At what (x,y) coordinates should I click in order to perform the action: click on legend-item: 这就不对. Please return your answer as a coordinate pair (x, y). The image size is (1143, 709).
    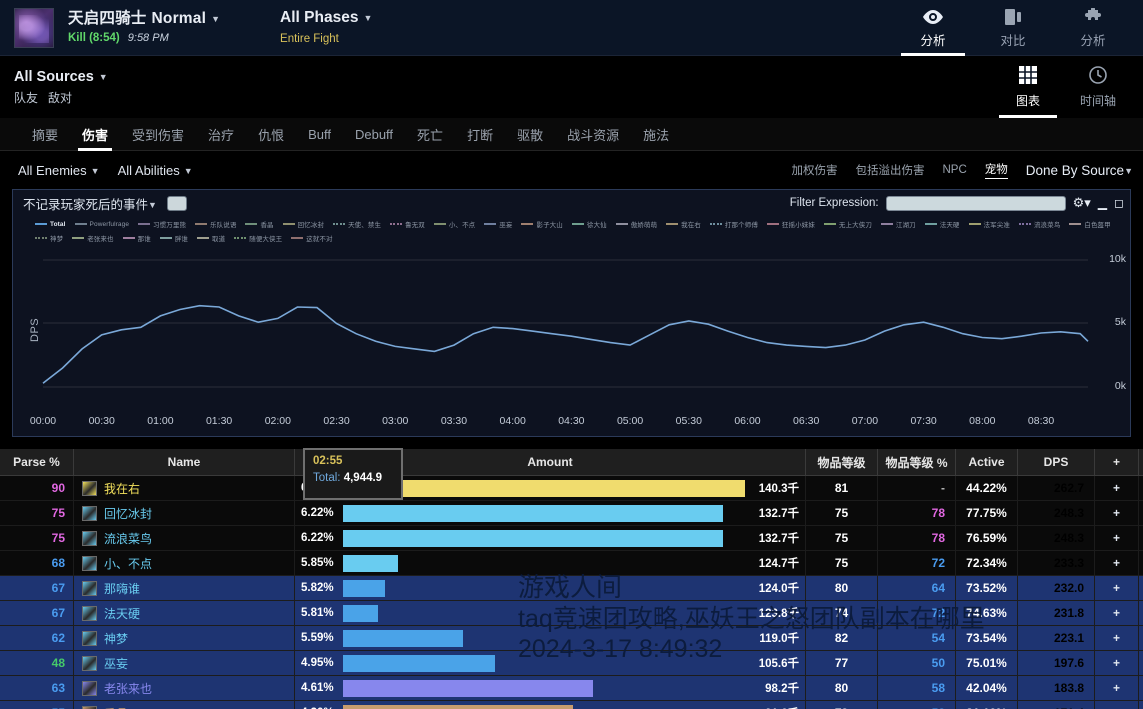
    Looking at the image, I should click on (312, 238).